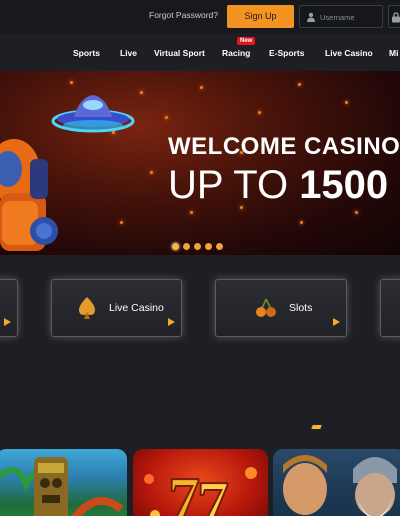 This screenshot has width=400, height=516. What do you see at coordinates (393, 53) in the screenshot?
I see `nav-item-more: Mi` at bounding box center [393, 53].